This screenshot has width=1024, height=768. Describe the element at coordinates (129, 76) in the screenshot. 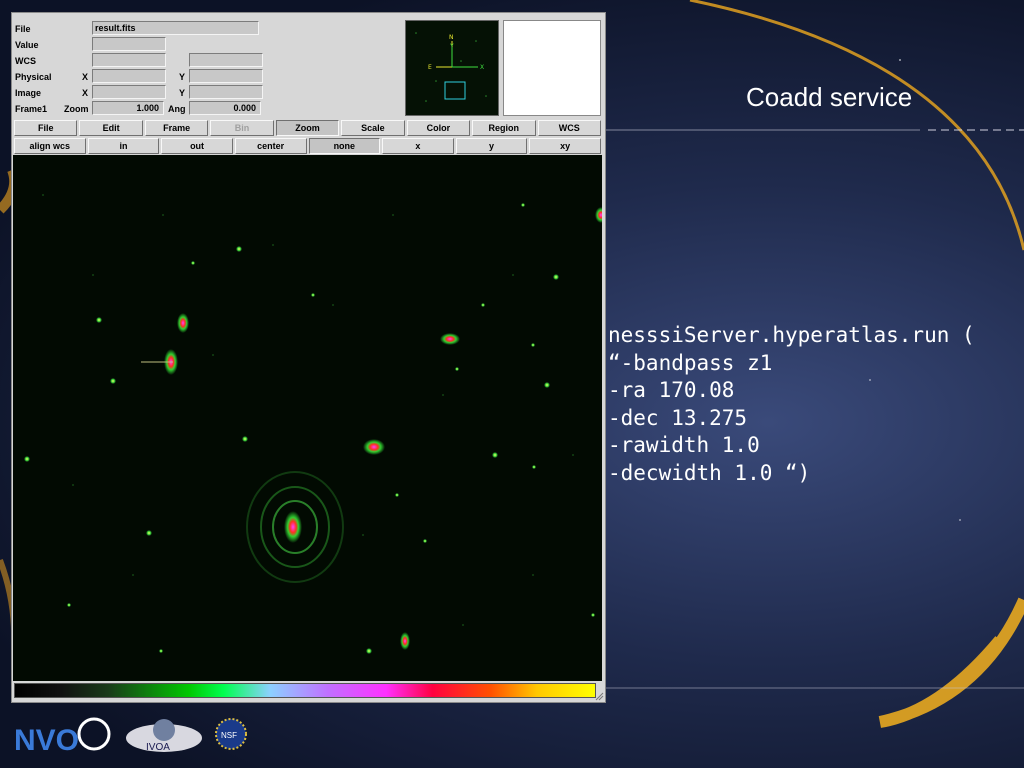

I see `physical-x-field` at that location.